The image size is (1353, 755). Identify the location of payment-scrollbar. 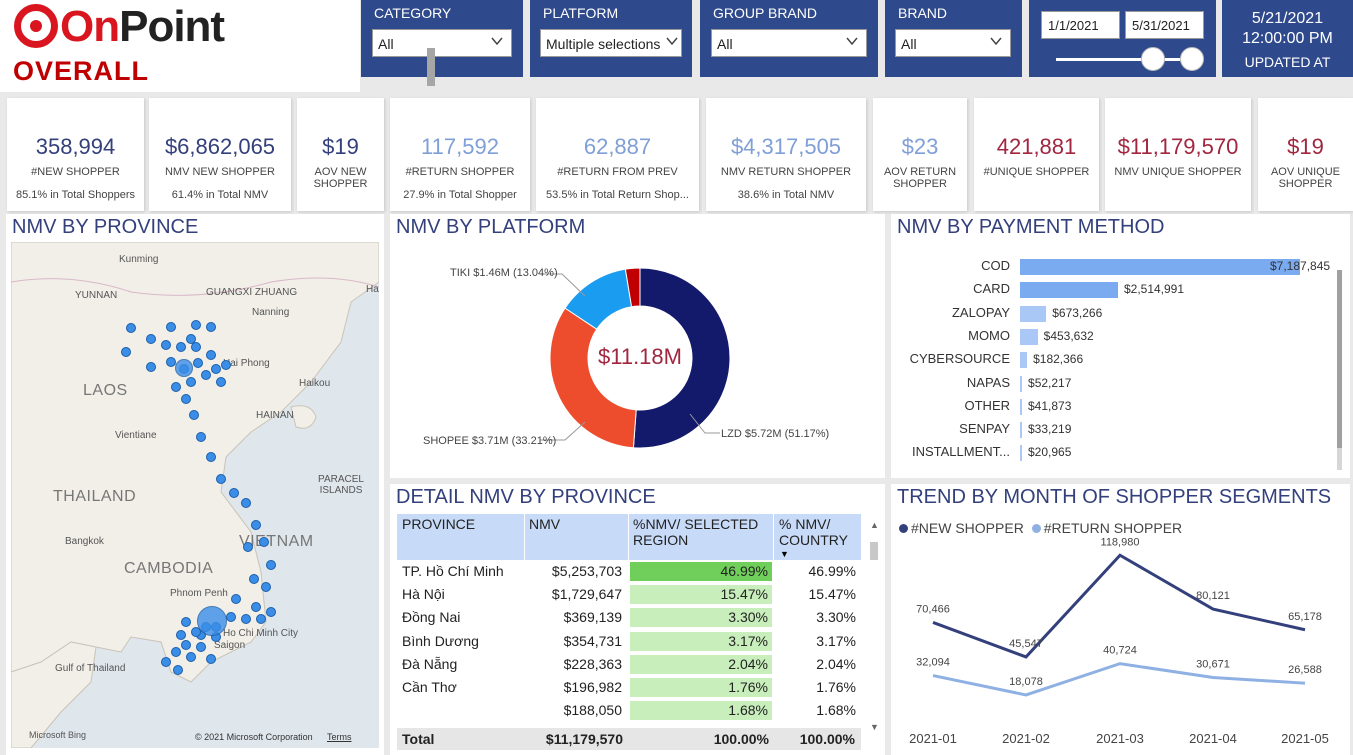
(1339, 370).